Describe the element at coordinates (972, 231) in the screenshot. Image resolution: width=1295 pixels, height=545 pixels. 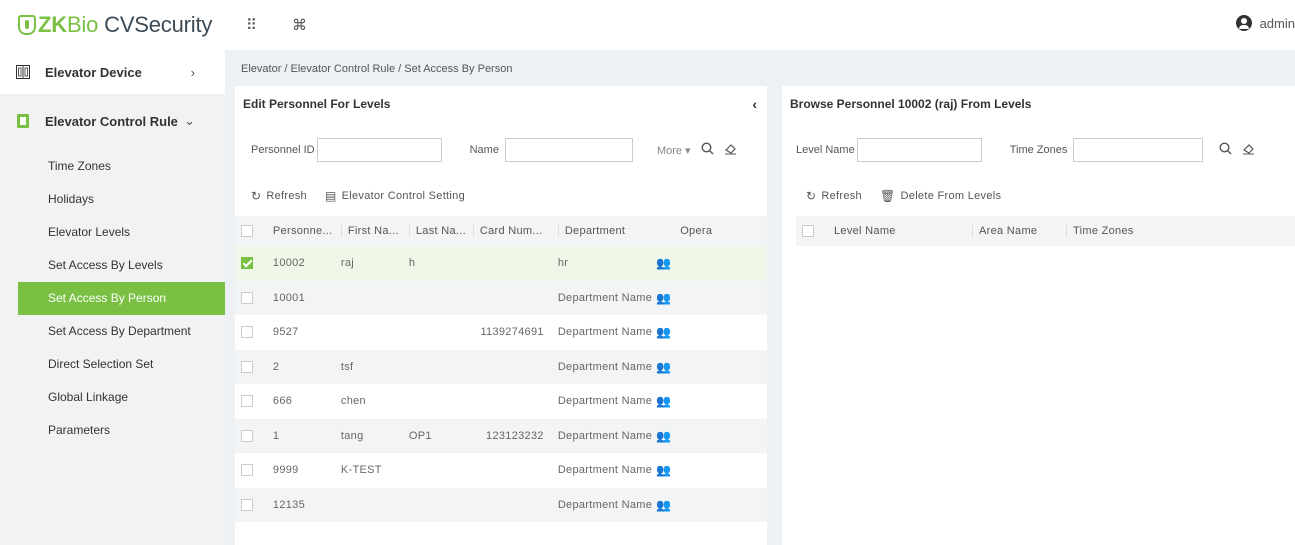
I see `column-divider` at that location.